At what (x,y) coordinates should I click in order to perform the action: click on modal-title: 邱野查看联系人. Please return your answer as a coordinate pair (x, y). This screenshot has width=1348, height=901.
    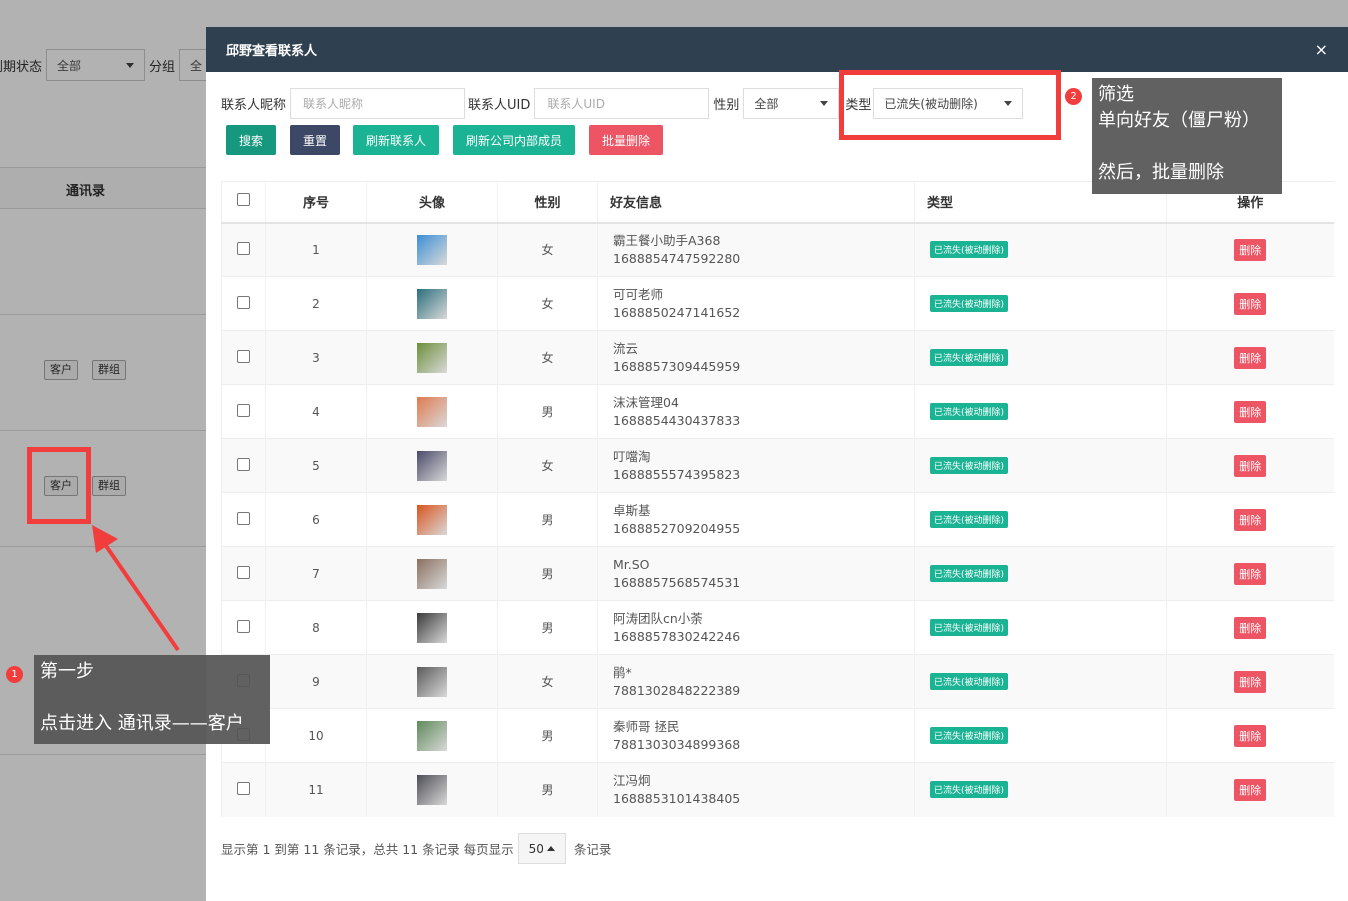
    Looking at the image, I should click on (272, 51).